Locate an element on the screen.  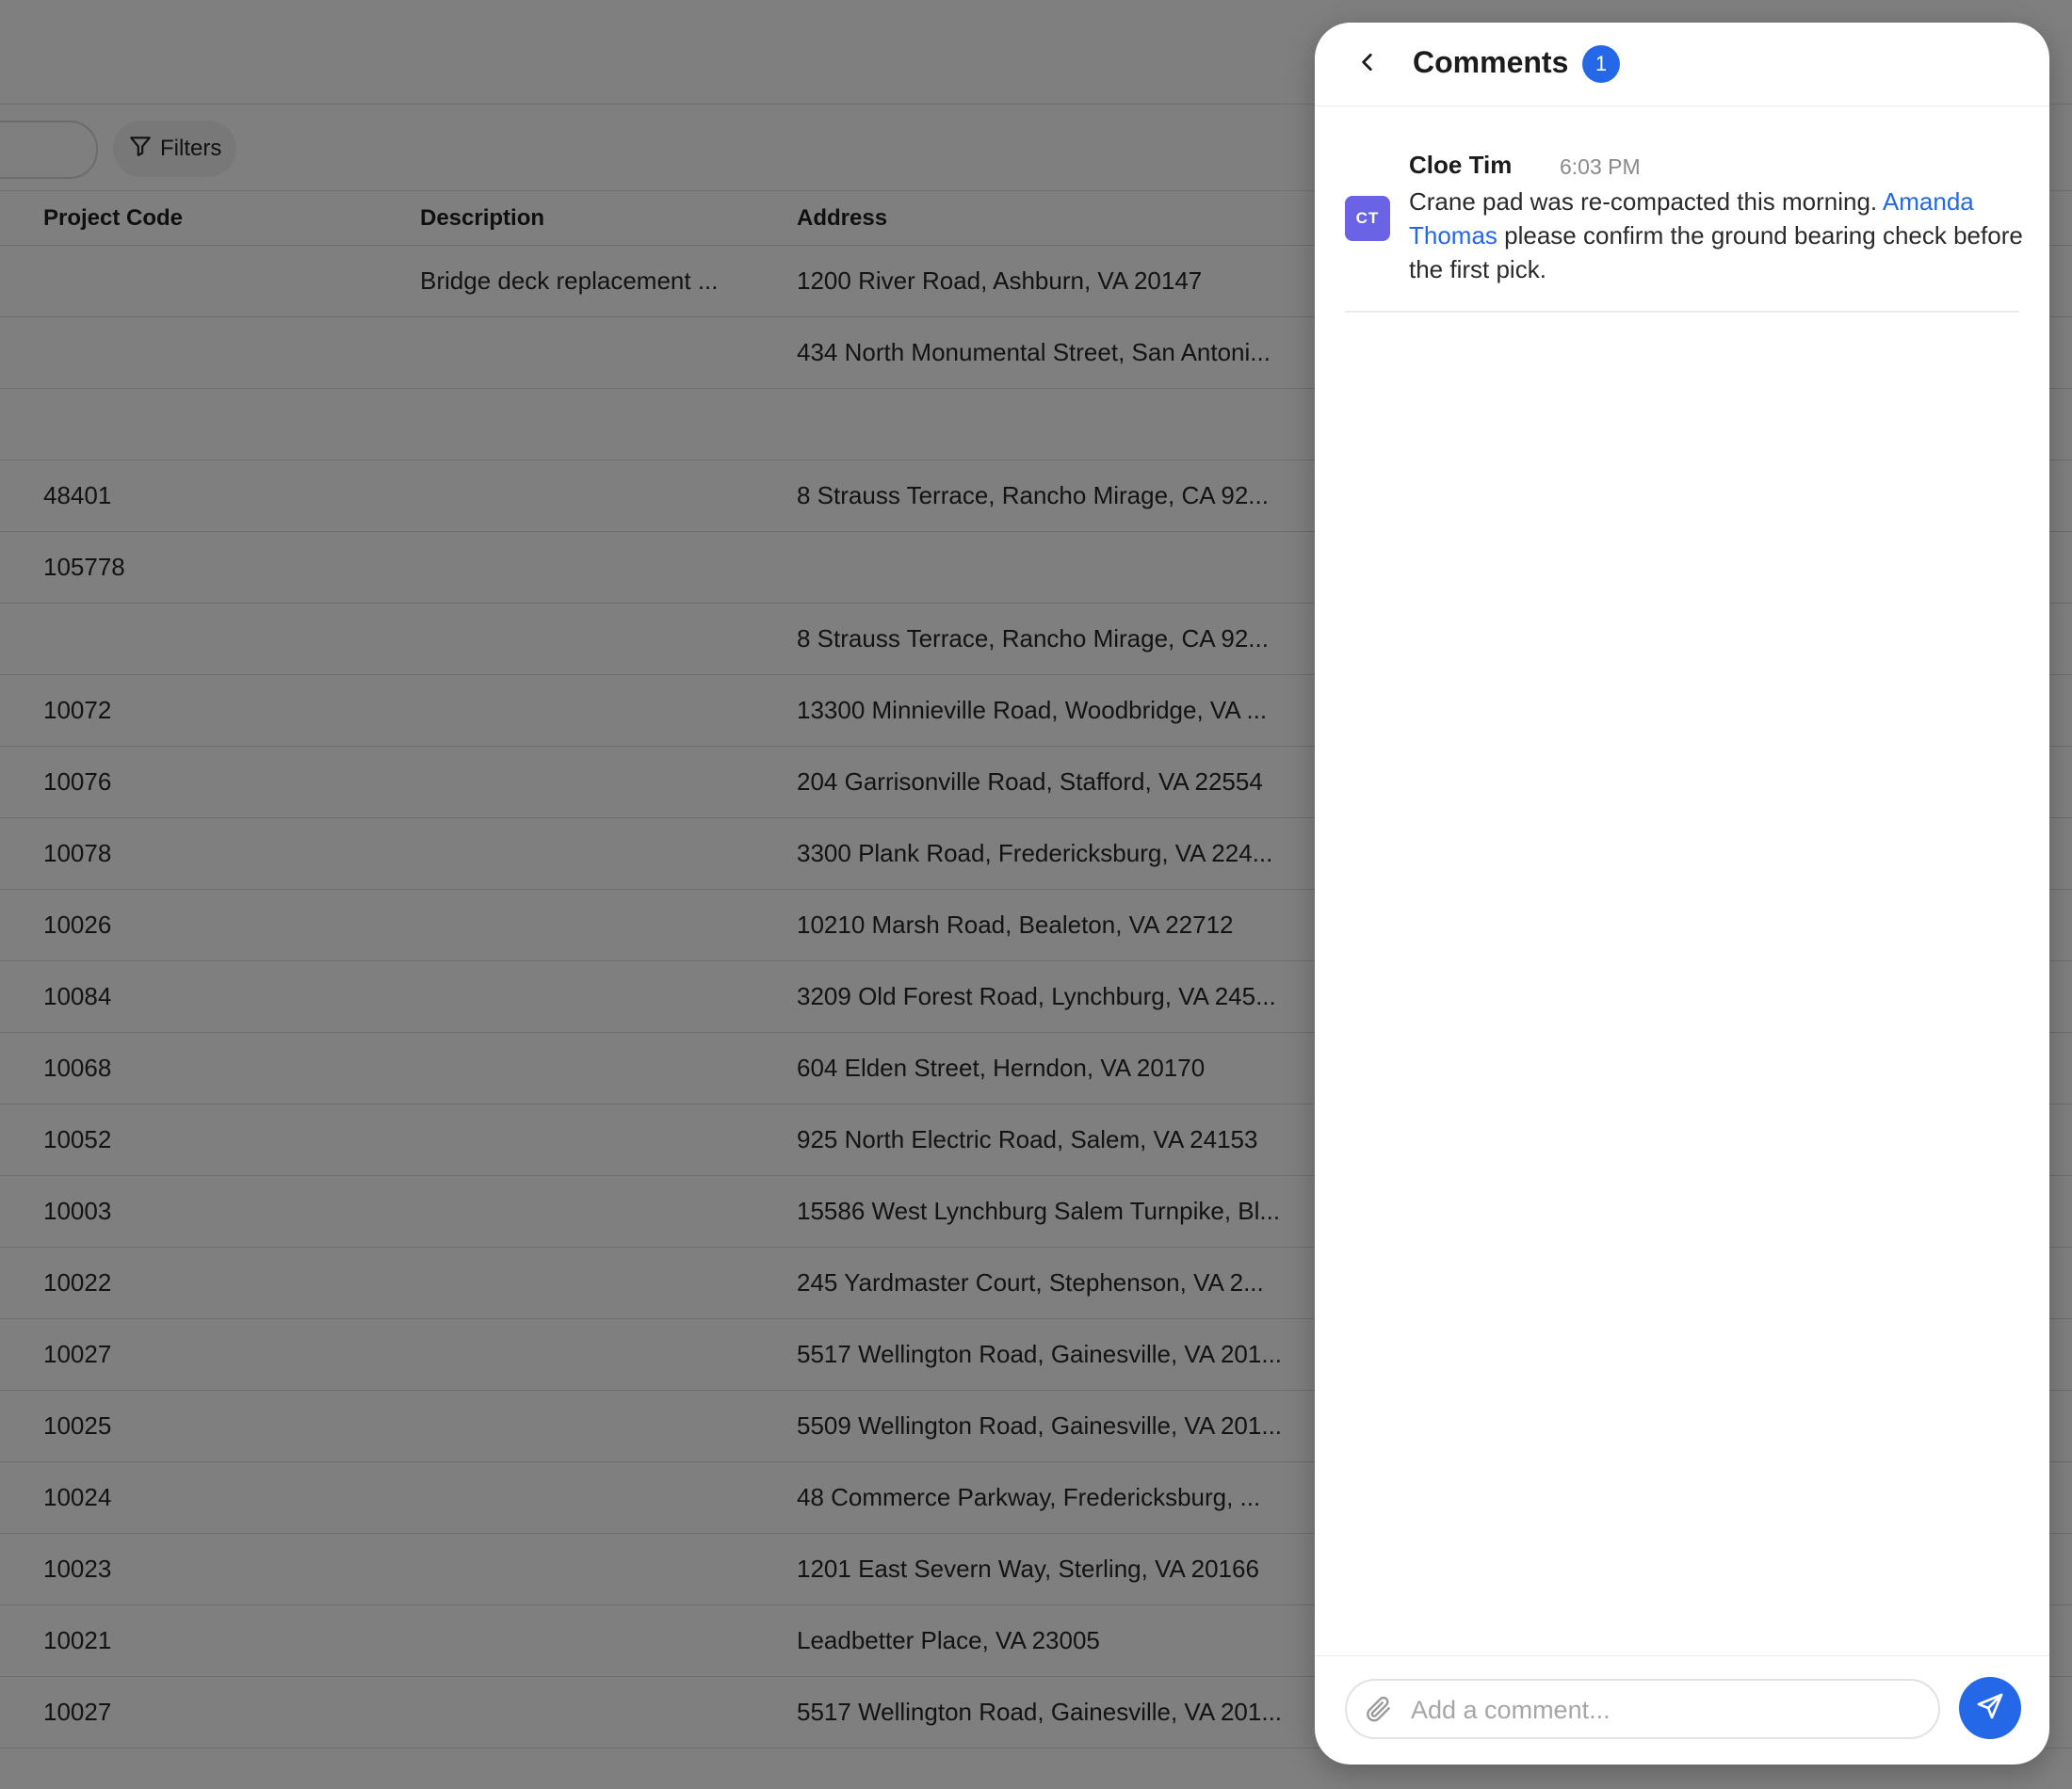
chevron-left-icon is located at coordinates (1367, 64).